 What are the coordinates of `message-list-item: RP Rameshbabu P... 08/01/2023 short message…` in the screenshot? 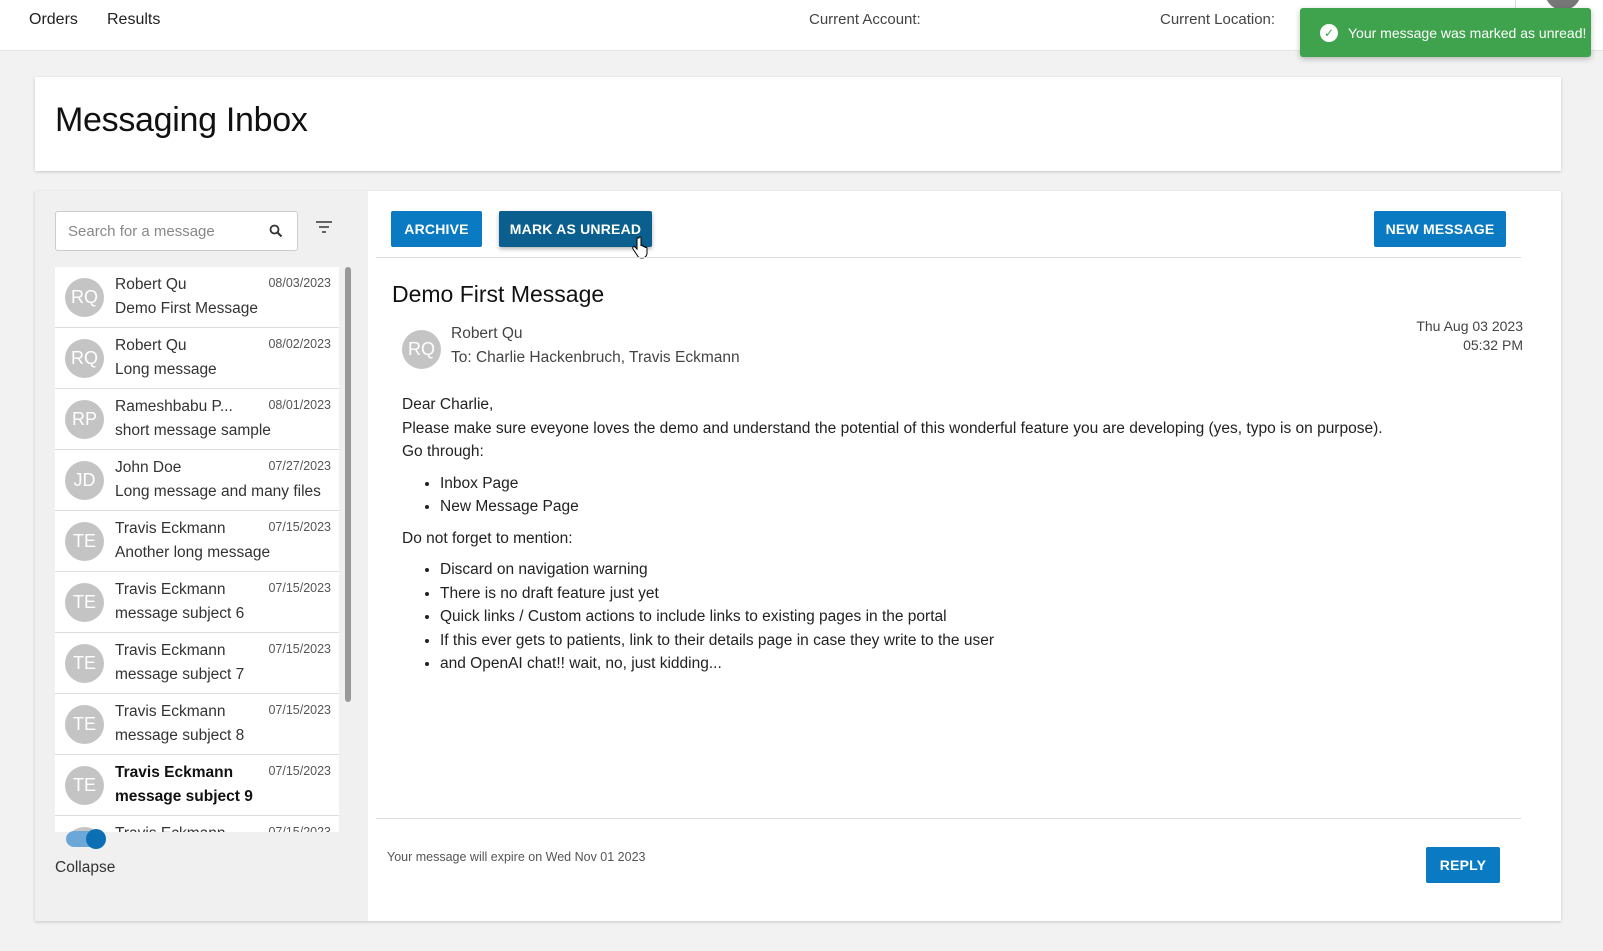 It's located at (197, 419).